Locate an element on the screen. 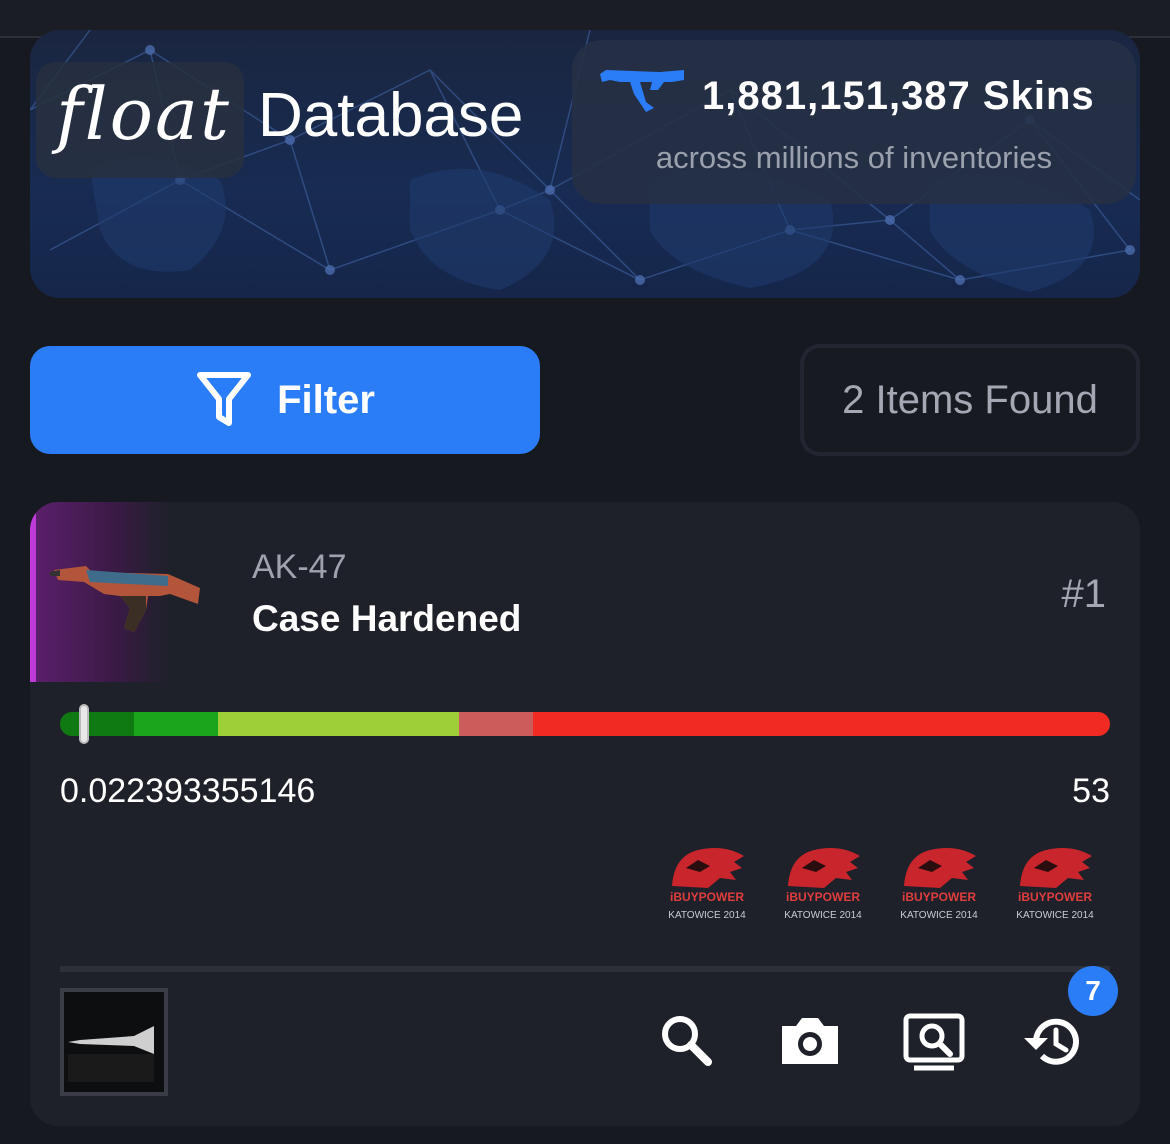 Image resolution: width=1170 pixels, height=1144 pixels. search-icon is located at coordinates (686, 1040).